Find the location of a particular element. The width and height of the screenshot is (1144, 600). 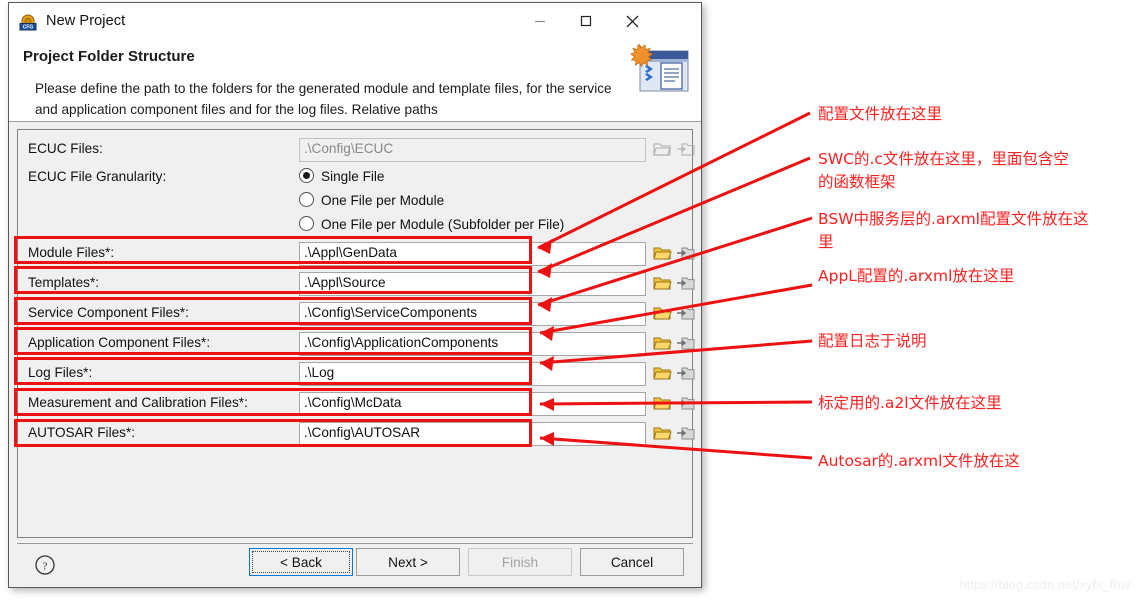

watermark: https://blog.csdn.net/xyfx_fhw is located at coordinates (1044, 584).